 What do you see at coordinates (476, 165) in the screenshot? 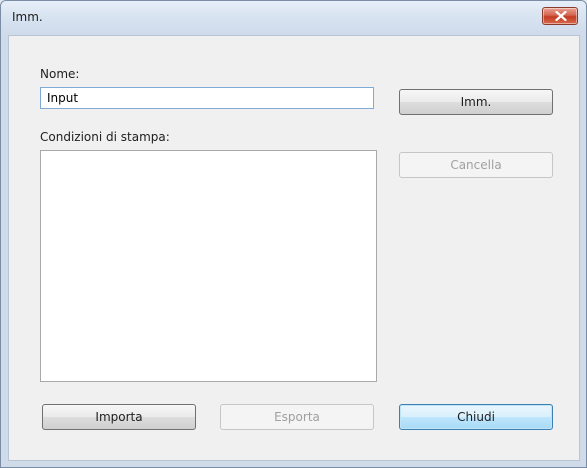
I see `delete-button: Cancella` at bounding box center [476, 165].